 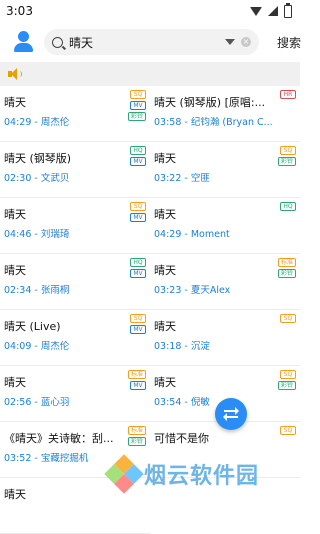 What do you see at coordinates (75, 394) in the screenshot?
I see `song-item: 晴天 02:56 - 蓝心羽 标准 MV` at bounding box center [75, 394].